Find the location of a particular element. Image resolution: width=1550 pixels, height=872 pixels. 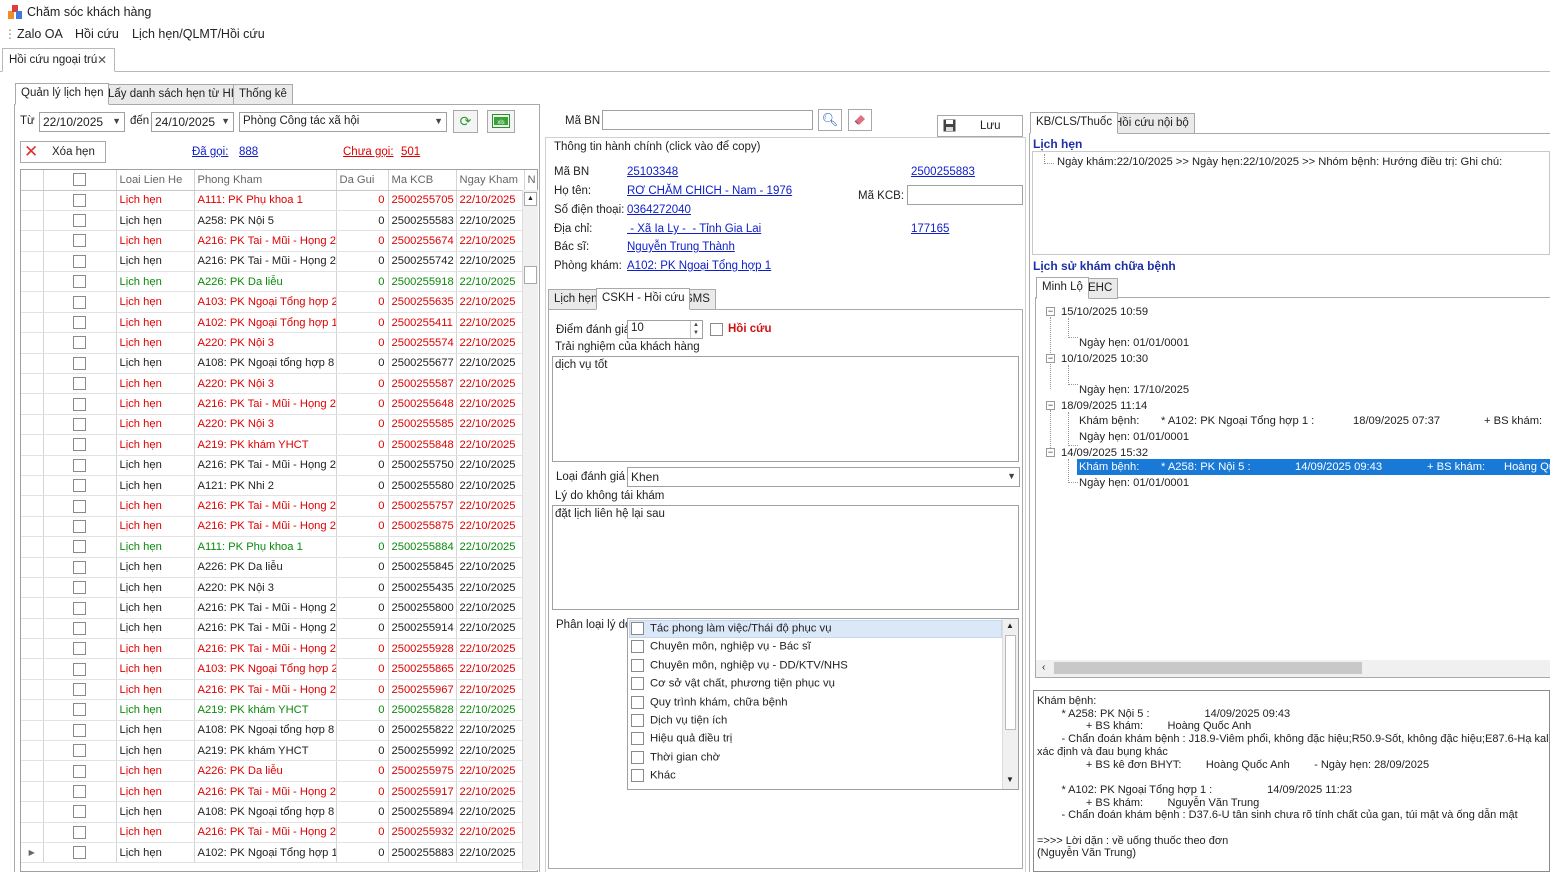

experience-textarea: dịch vụ tốt is located at coordinates (785, 409).